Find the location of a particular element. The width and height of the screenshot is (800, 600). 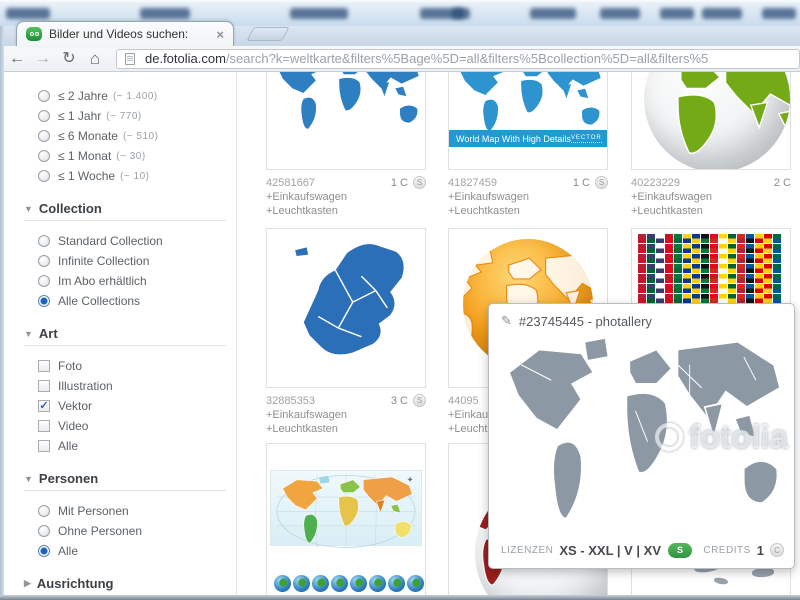

filter-option: Mit Personen is located at coordinates (132, 511).